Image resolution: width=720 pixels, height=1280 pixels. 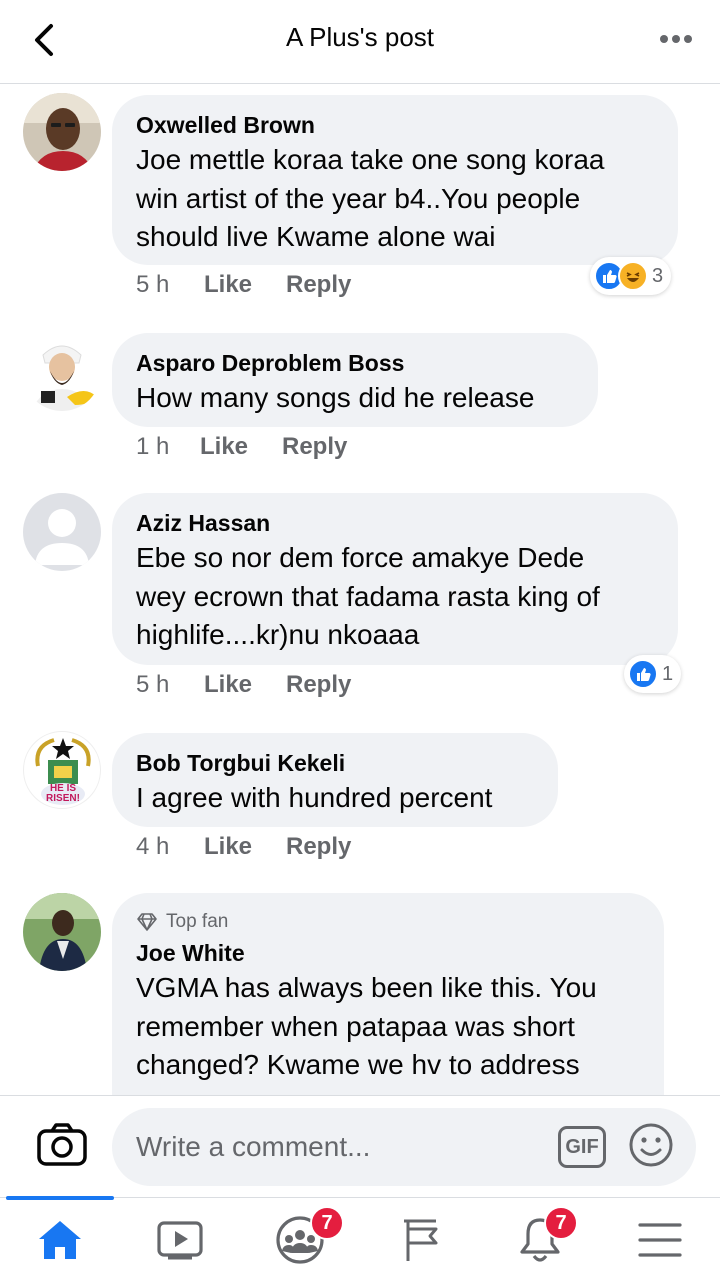 What do you see at coordinates (643, 674) in the screenshot?
I see `like-reaction-icon` at bounding box center [643, 674].